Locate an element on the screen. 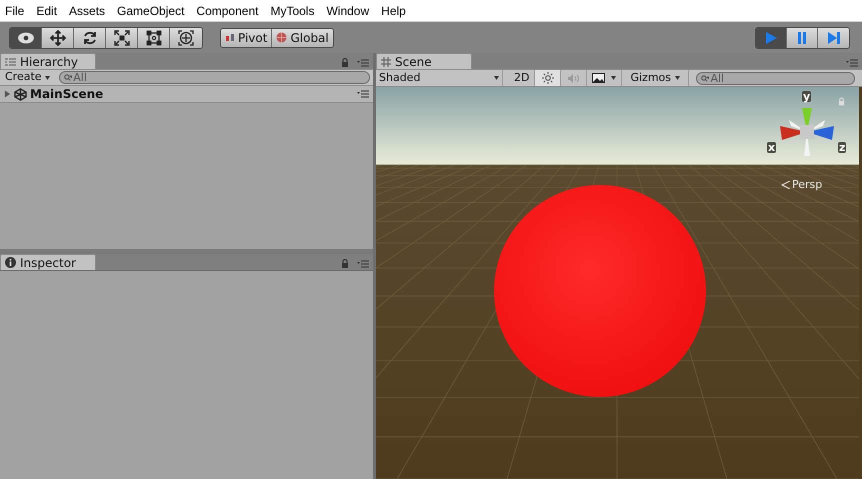  grid-icon is located at coordinates (386, 61).